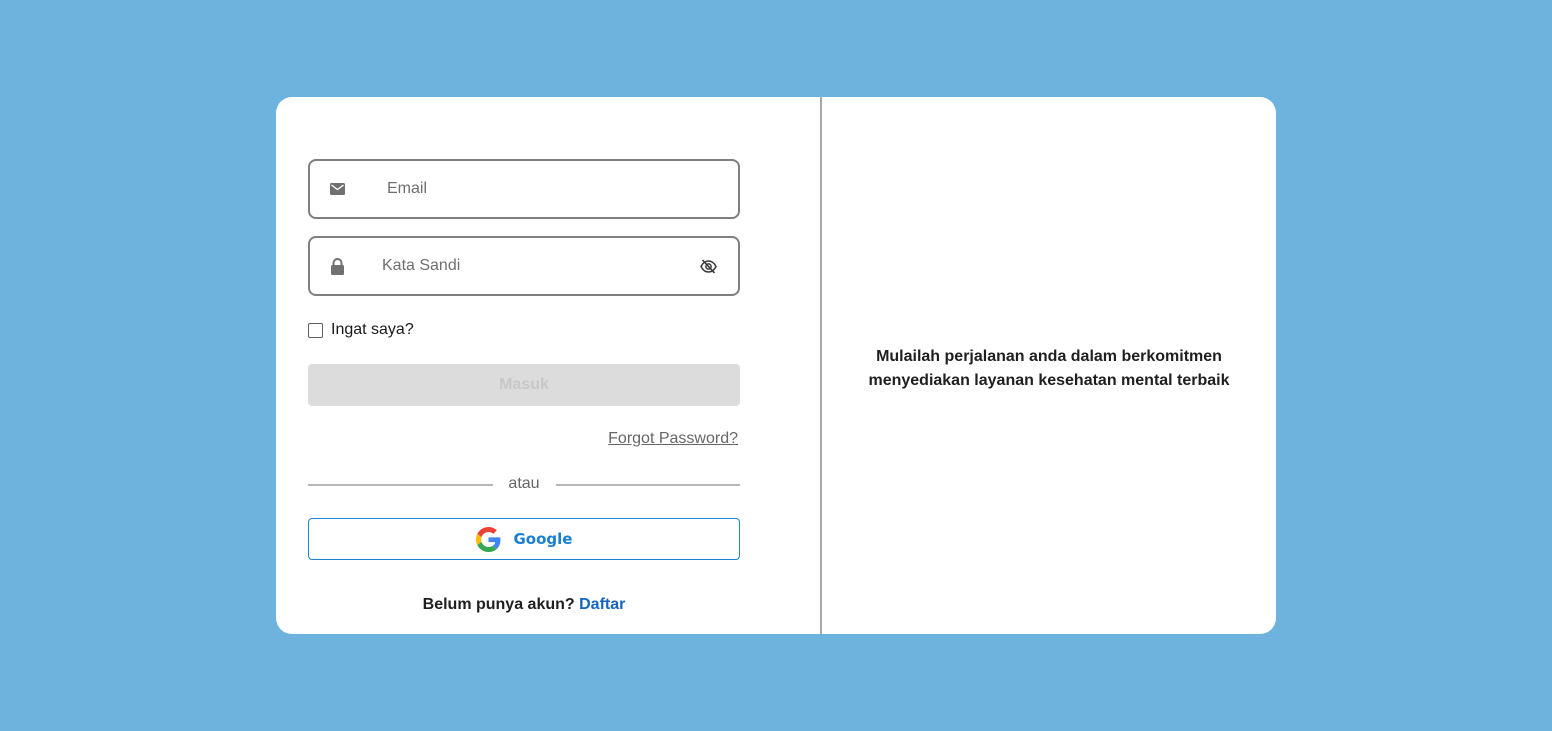 Image resolution: width=1552 pixels, height=731 pixels. Describe the element at coordinates (524, 385) in the screenshot. I see `login-button: Masuk` at that location.